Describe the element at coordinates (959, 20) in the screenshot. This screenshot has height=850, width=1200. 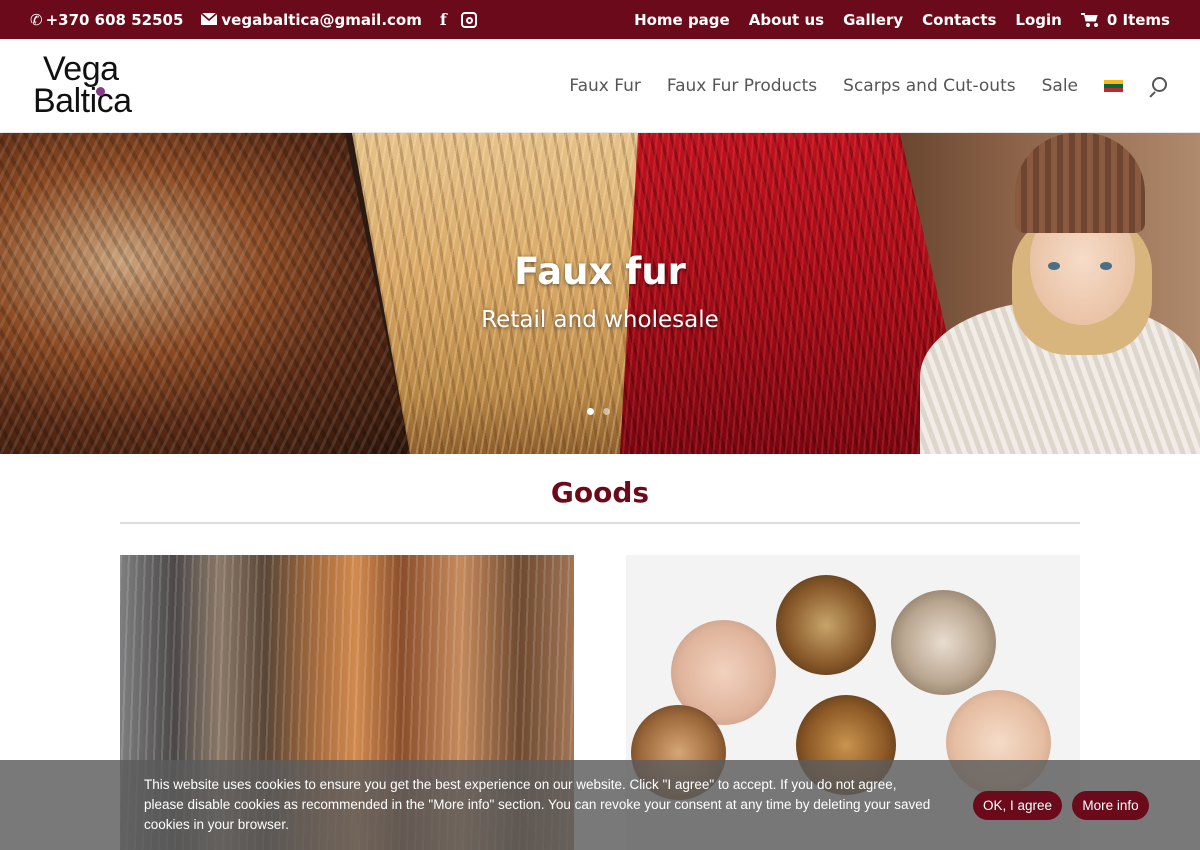
I see `top-nav-contacts: Contacts` at that location.